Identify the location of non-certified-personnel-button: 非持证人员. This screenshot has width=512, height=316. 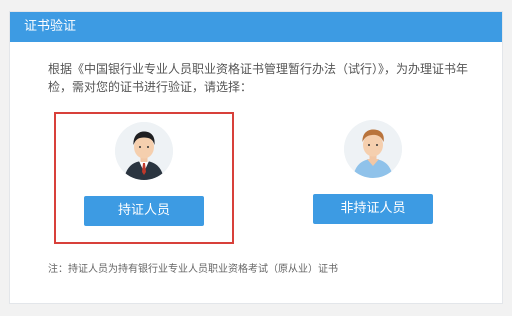
(373, 209).